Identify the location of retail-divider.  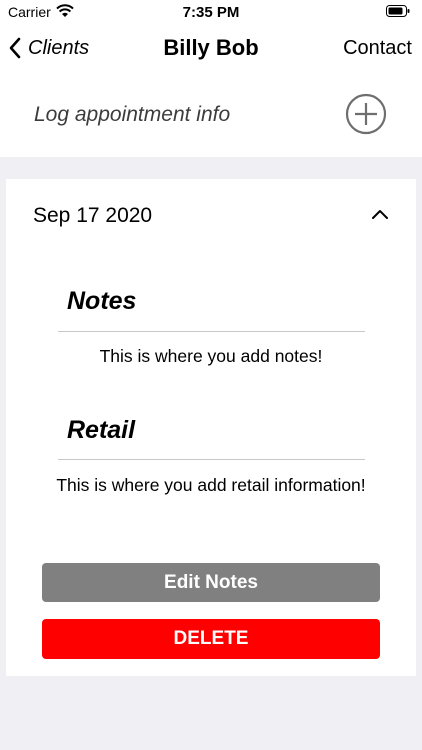
(211, 459).